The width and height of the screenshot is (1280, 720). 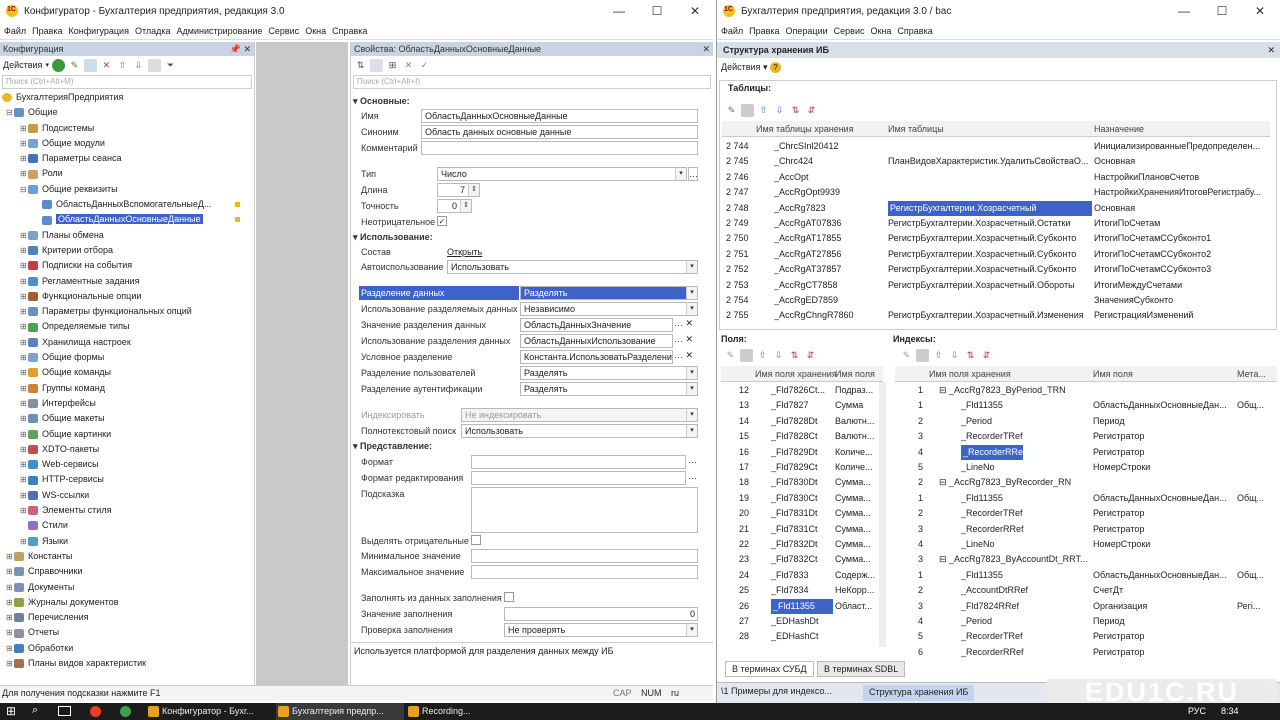 What do you see at coordinates (1086, 513) in the screenshot?
I see `index-row: 2 _RecorderTRef Регистратор` at bounding box center [1086, 513].